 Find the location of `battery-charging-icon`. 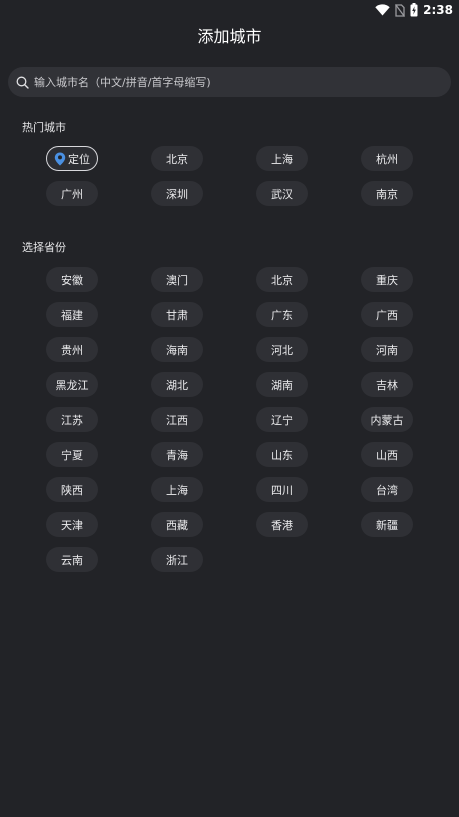

battery-charging-icon is located at coordinates (414, 10).